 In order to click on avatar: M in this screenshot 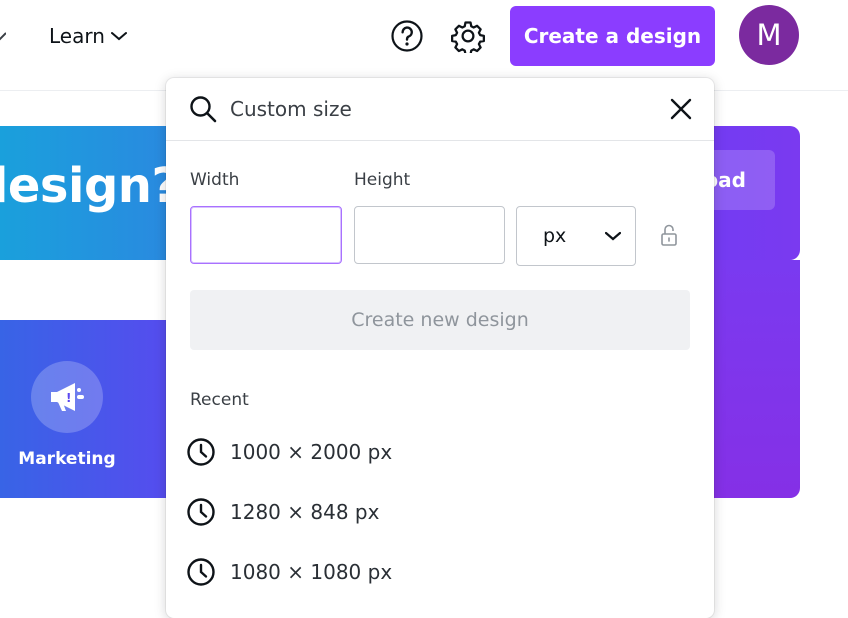, I will do `click(769, 35)`.